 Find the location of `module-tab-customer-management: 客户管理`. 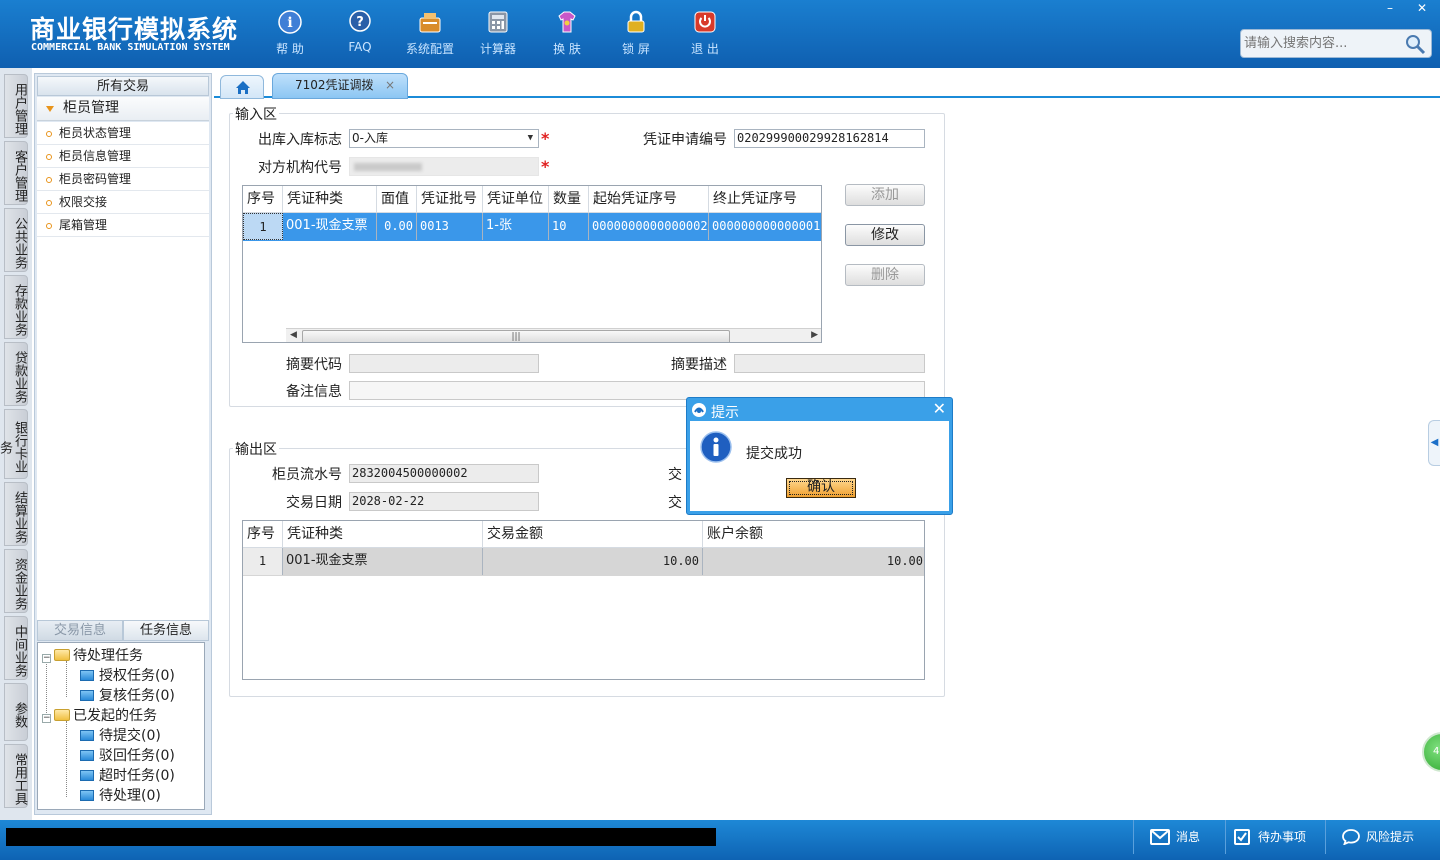

module-tab-customer-management: 客户管理 is located at coordinates (16, 173).